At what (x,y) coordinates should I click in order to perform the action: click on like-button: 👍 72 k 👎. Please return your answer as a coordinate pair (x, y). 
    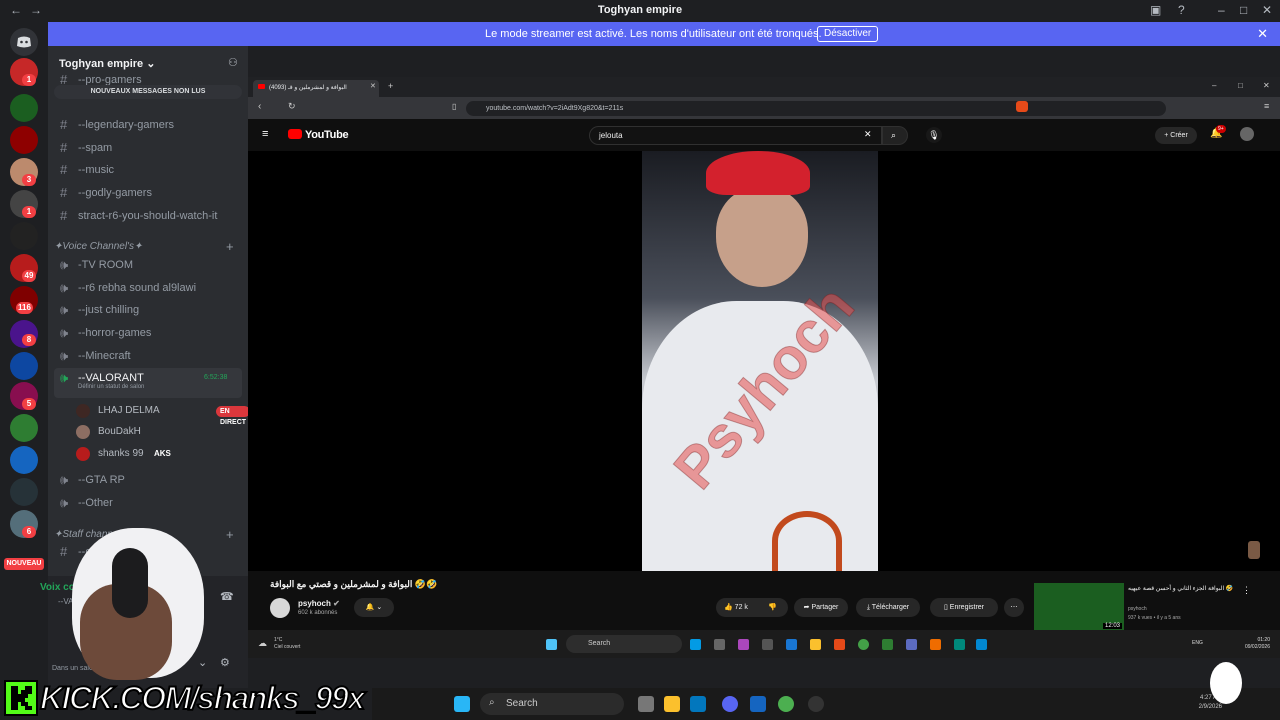
    Looking at the image, I should click on (752, 607).